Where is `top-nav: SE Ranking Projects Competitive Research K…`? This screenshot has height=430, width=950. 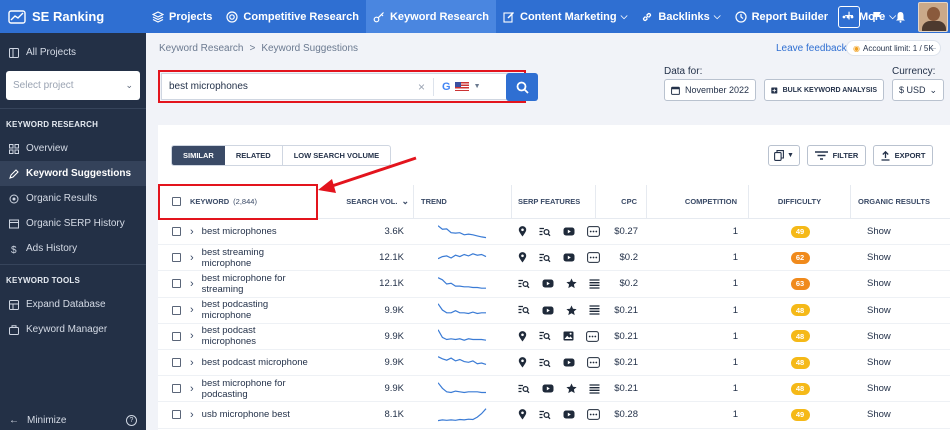
top-nav: SE Ranking Projects Competitive Research K… is located at coordinates (475, 16).